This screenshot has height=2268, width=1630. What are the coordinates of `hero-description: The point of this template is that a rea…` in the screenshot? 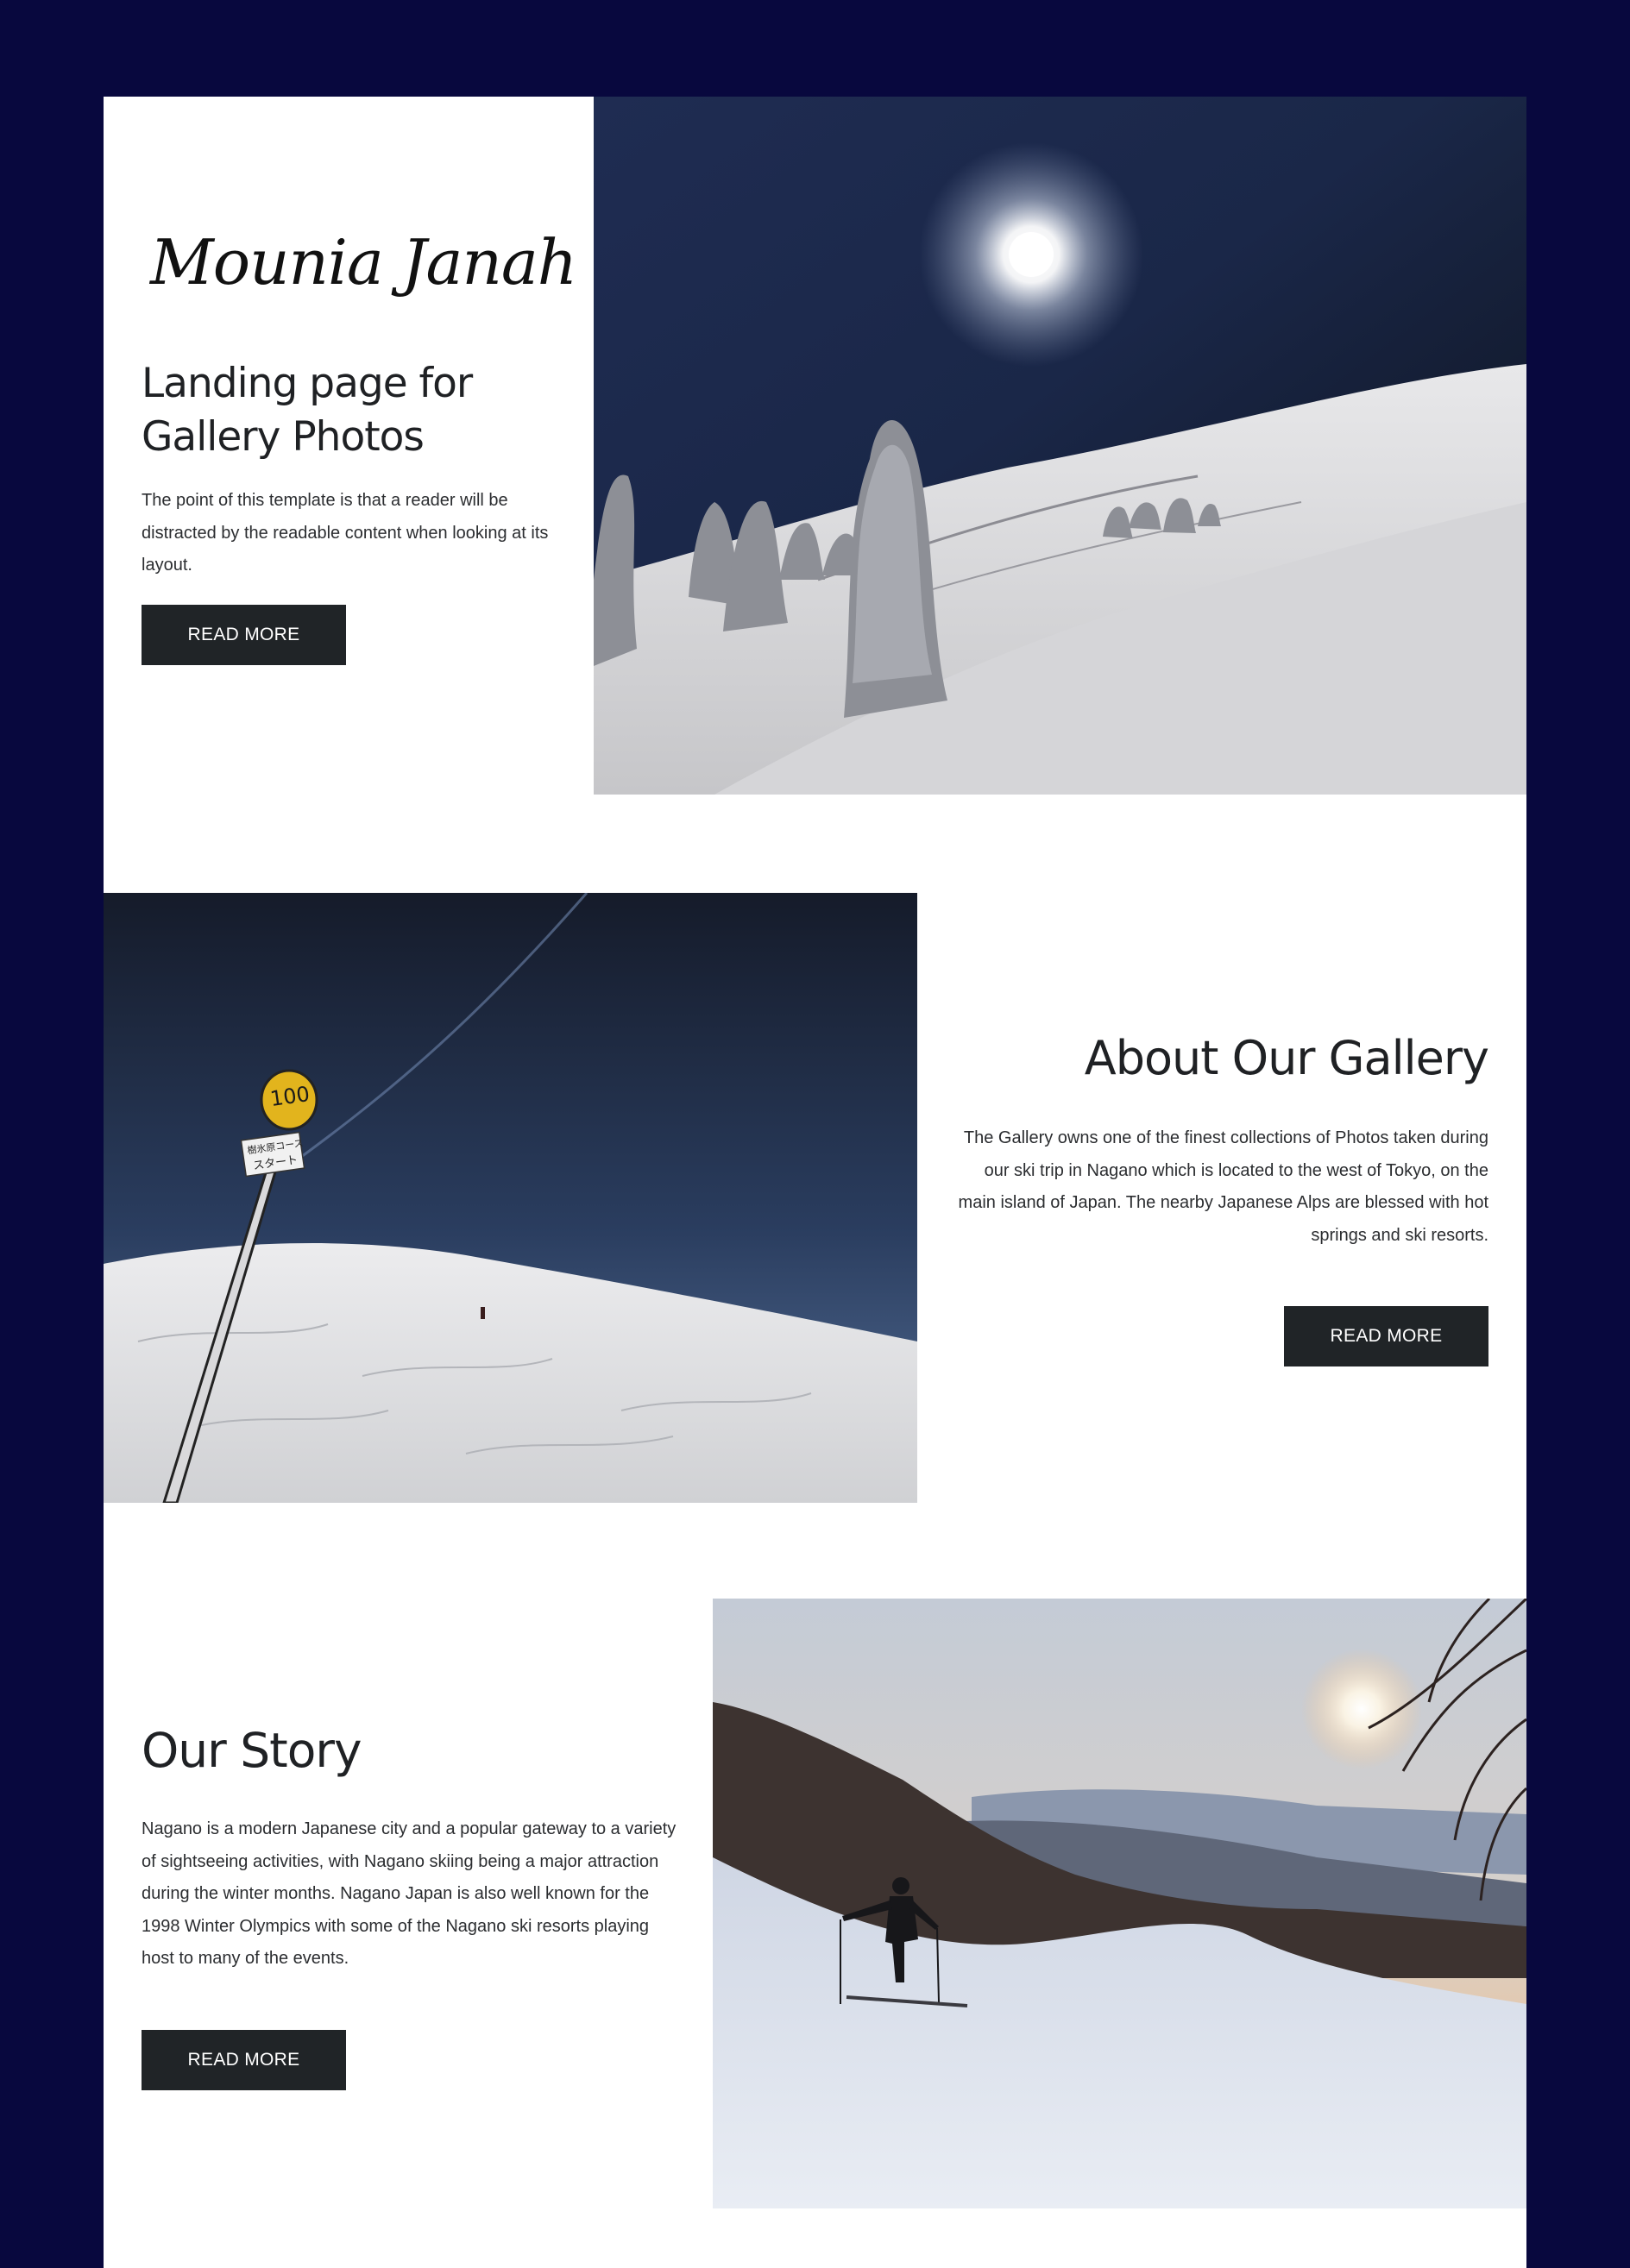 It's located at (345, 533).